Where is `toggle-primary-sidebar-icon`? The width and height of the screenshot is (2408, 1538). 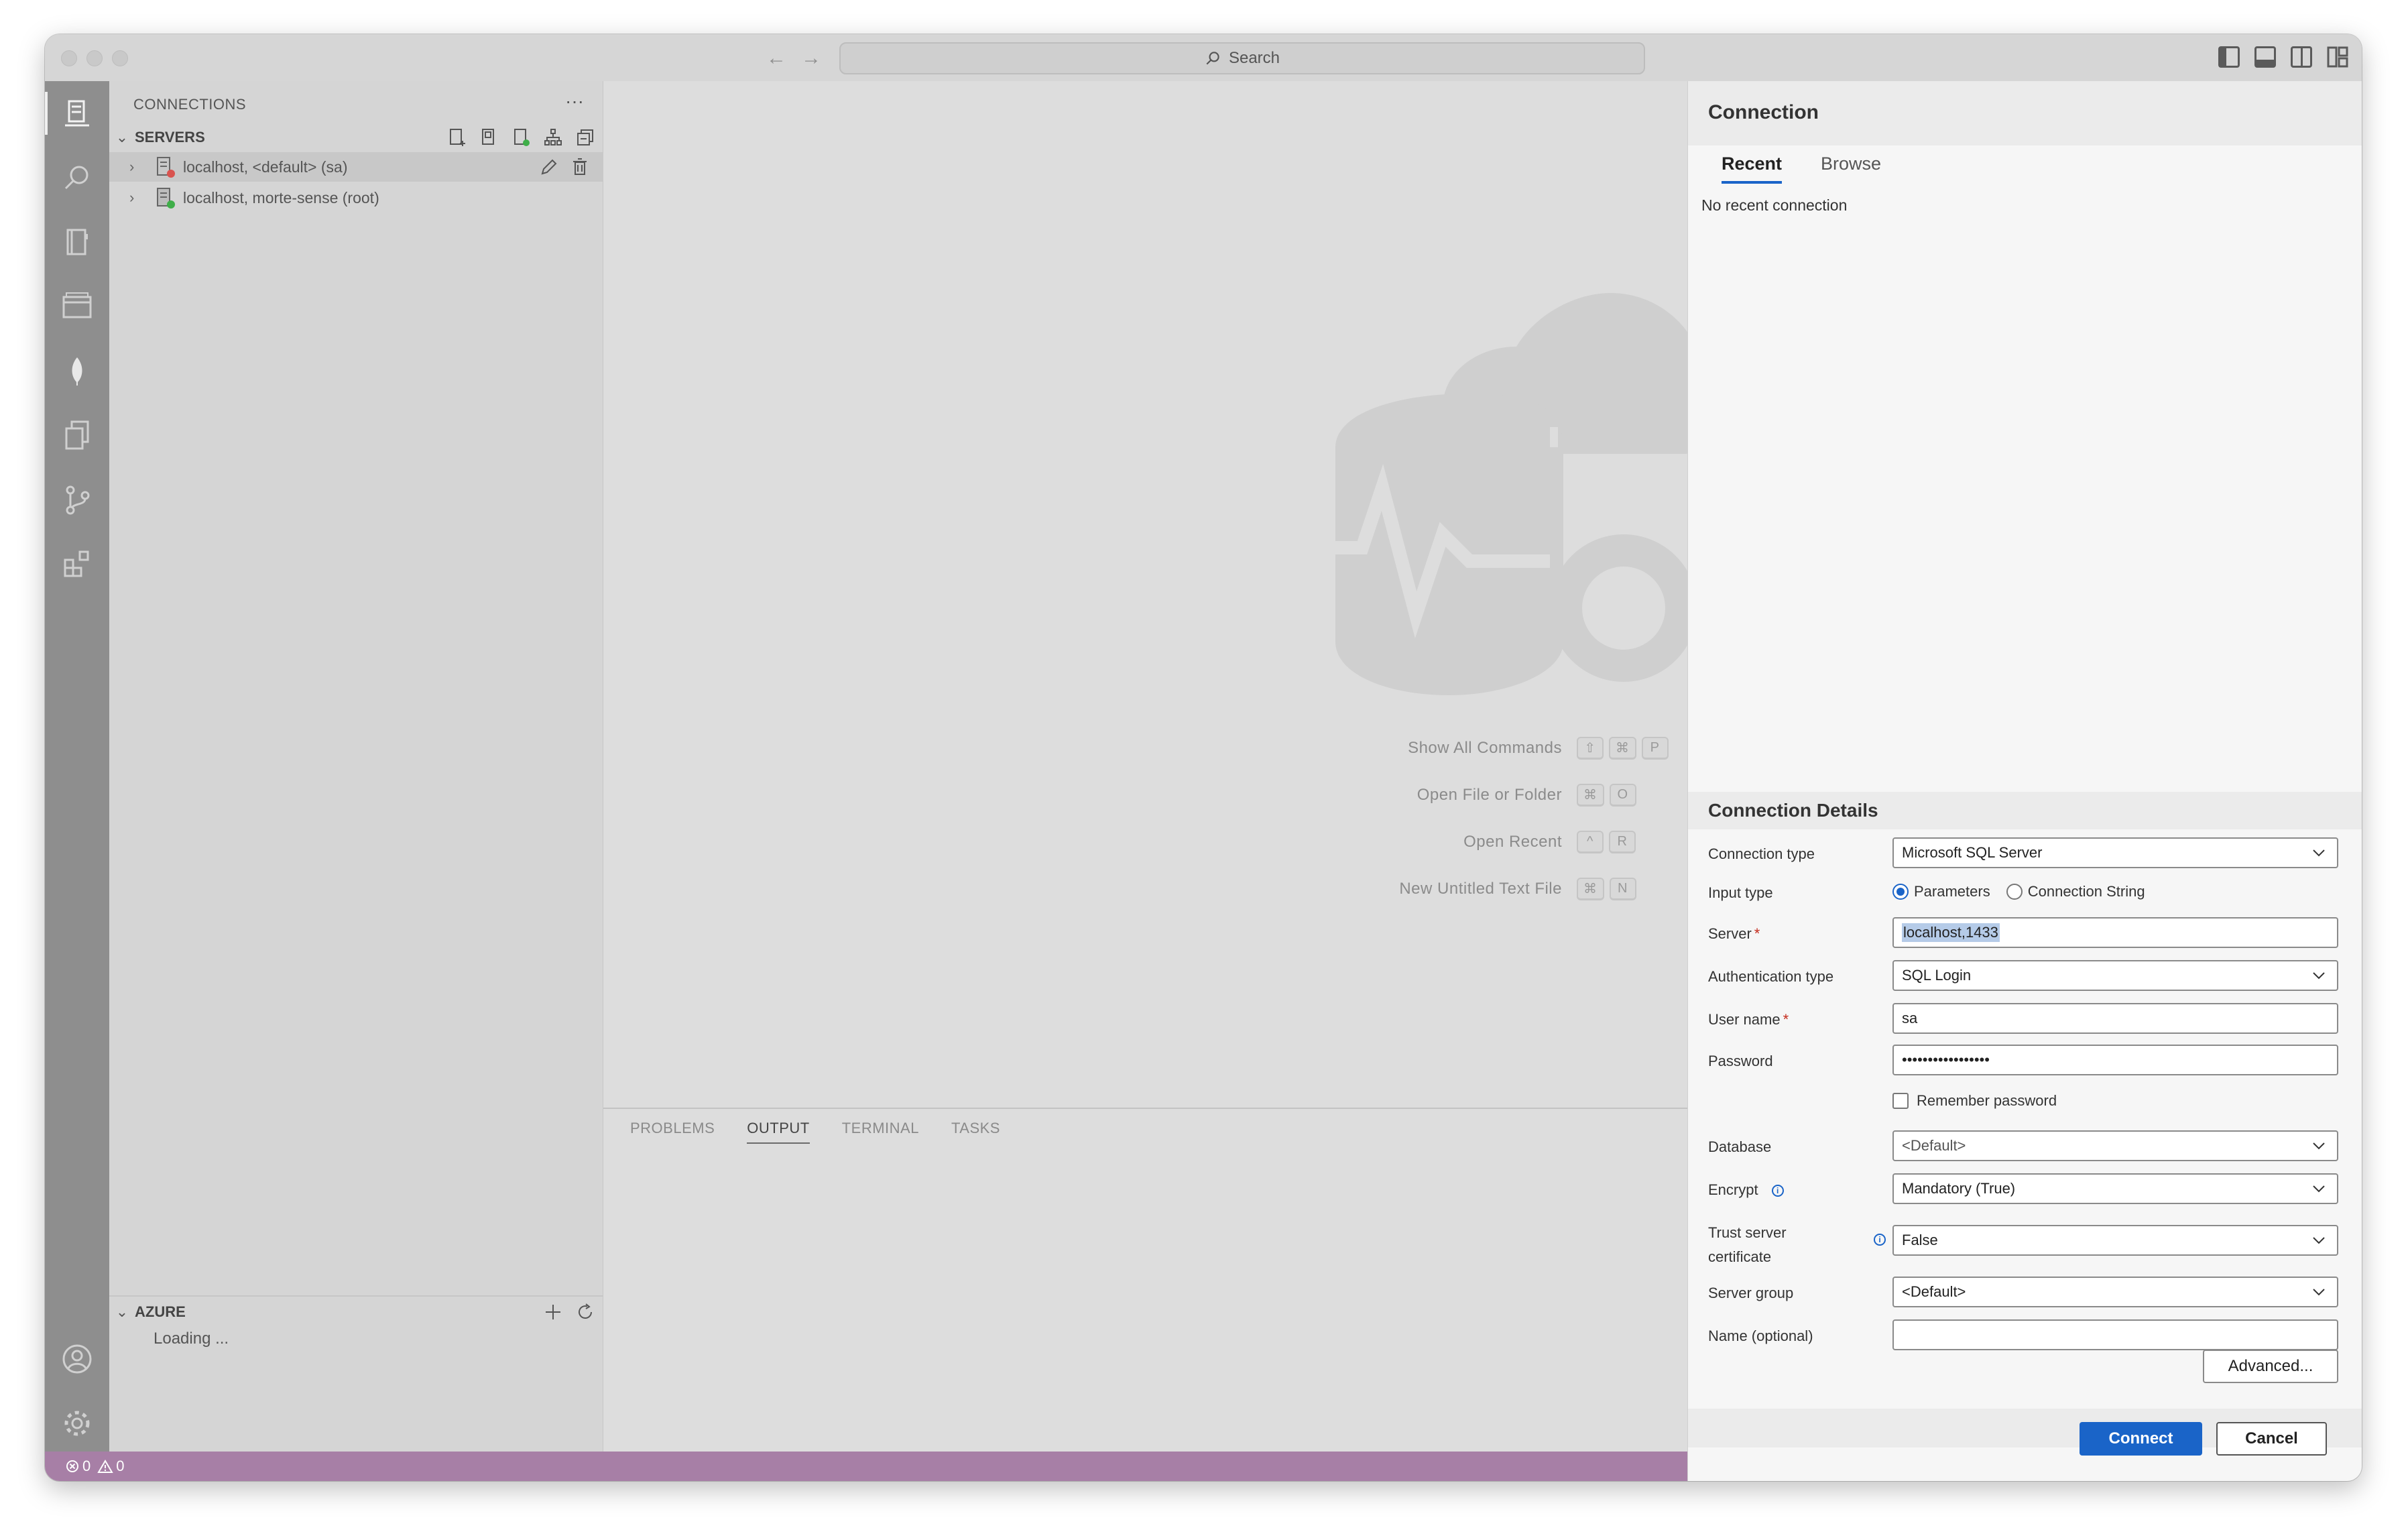
toggle-primary-sidebar-icon is located at coordinates (2229, 57).